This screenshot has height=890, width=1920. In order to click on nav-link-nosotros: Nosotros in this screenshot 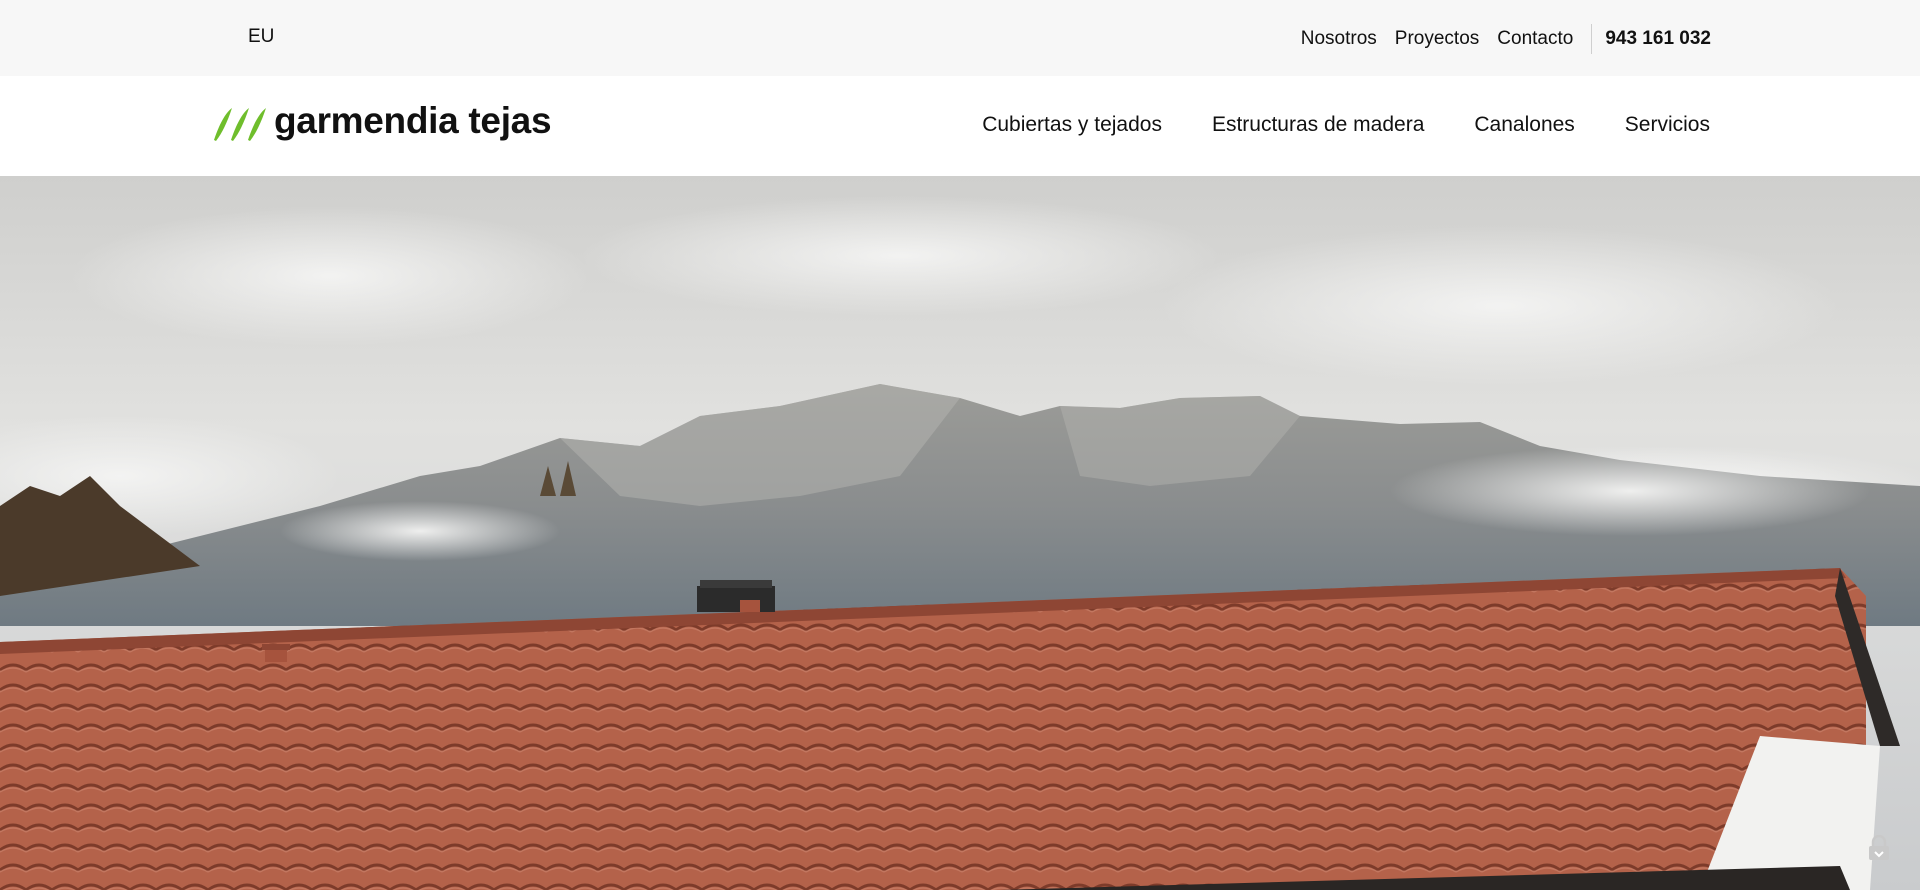, I will do `click(1339, 39)`.